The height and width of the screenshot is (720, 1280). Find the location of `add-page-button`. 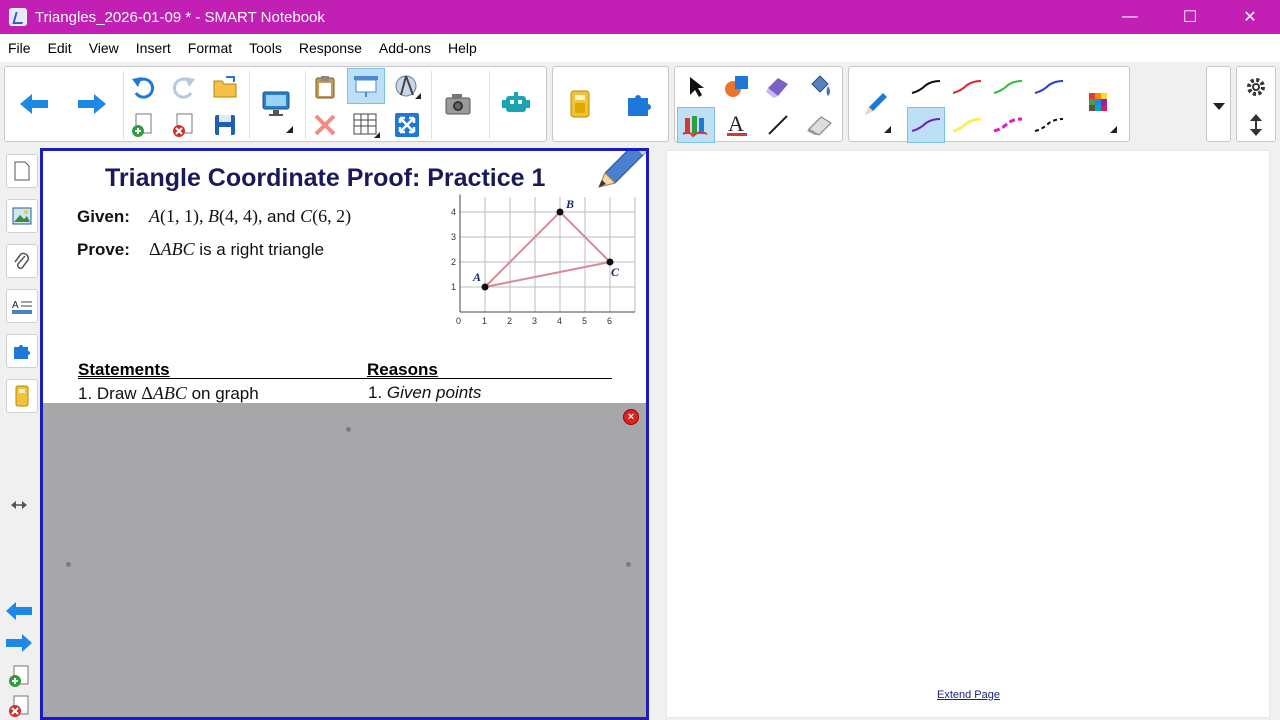

add-page-button is located at coordinates (143, 125).